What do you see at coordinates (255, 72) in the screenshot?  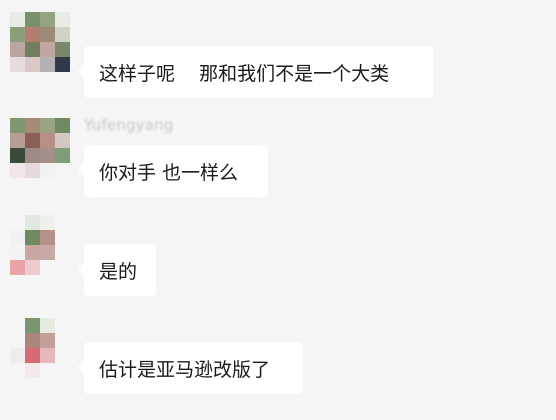 I see `message-bubble: 这样子呢 那和我们不是一个大类` at bounding box center [255, 72].